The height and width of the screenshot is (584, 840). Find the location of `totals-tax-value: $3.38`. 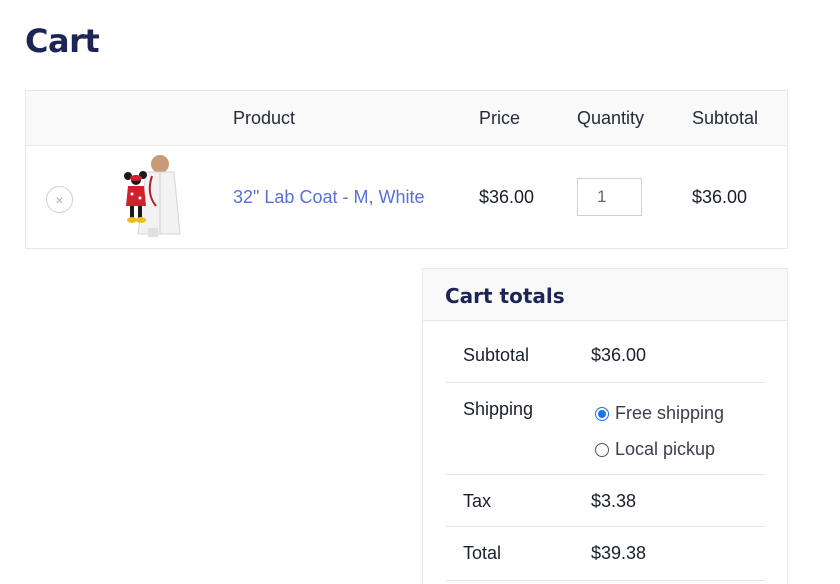

totals-tax-value: $3.38 is located at coordinates (614, 501).